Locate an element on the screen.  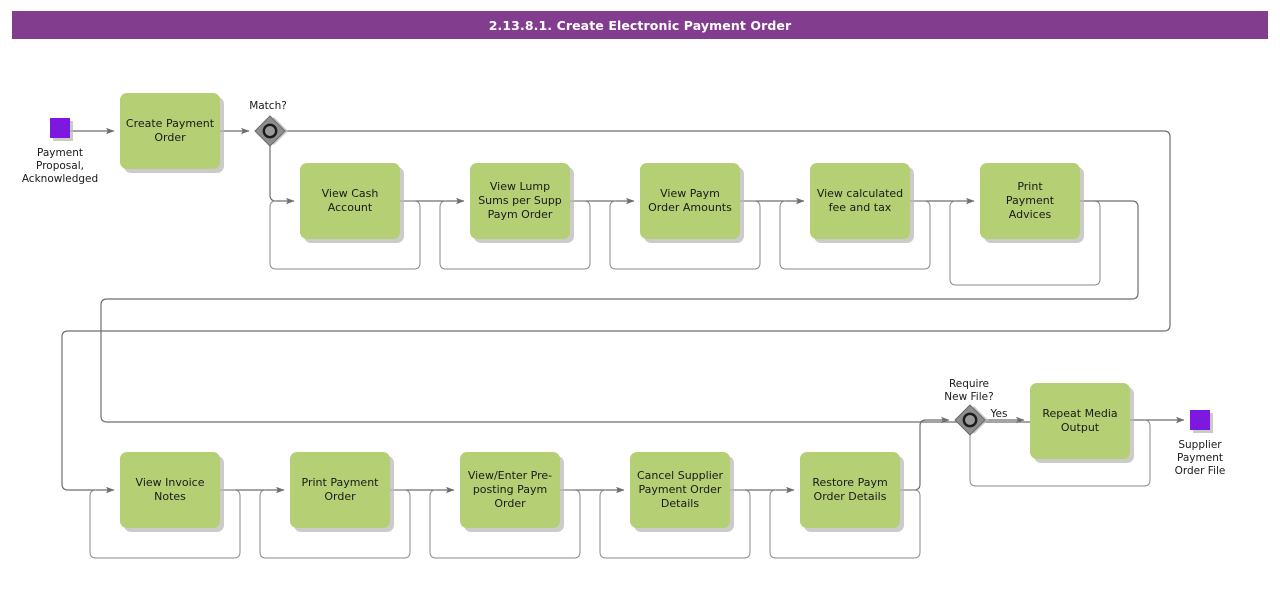
task-view-paym-order-amounts: View Paym Order Amounts is located at coordinates (692, 203).